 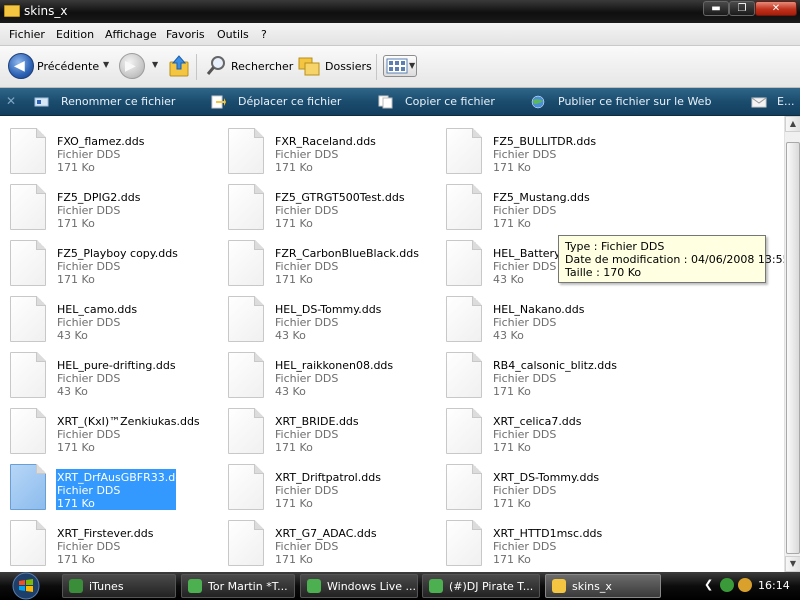 I want to click on file-item: XRT_celica7.dds Fichier DDS 171 Ko, so click(x=545, y=428).